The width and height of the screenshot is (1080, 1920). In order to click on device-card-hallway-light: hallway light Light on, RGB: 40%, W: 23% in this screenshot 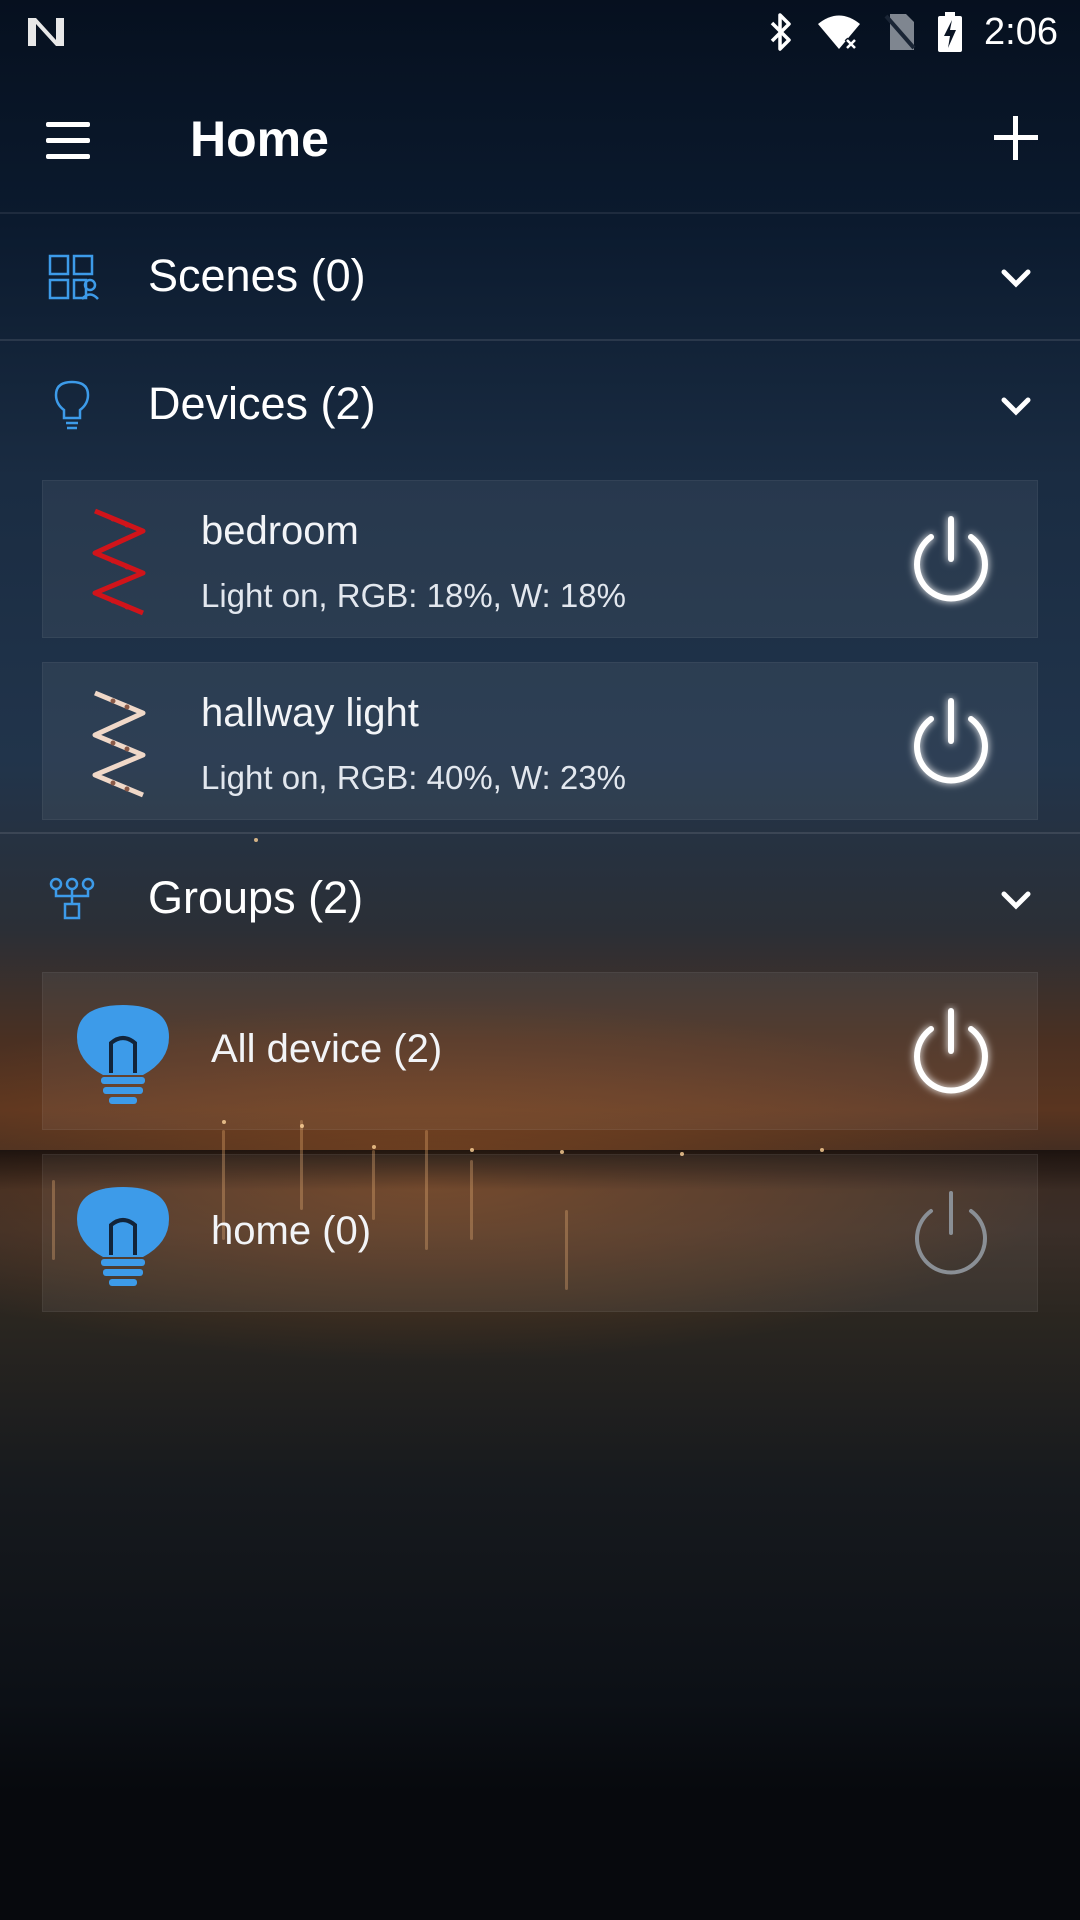, I will do `click(540, 741)`.